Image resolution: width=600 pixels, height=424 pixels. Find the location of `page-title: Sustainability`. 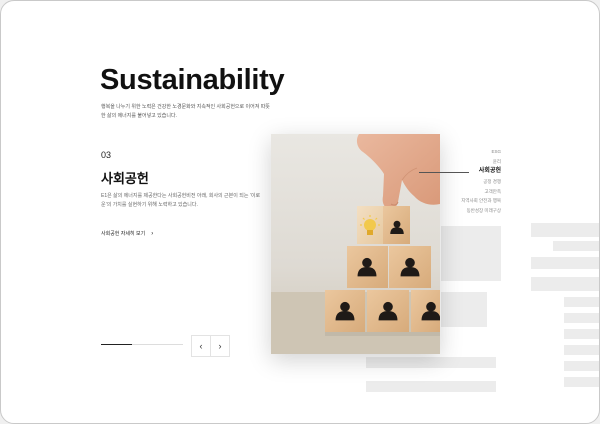

page-title: Sustainability is located at coordinates (192, 80).